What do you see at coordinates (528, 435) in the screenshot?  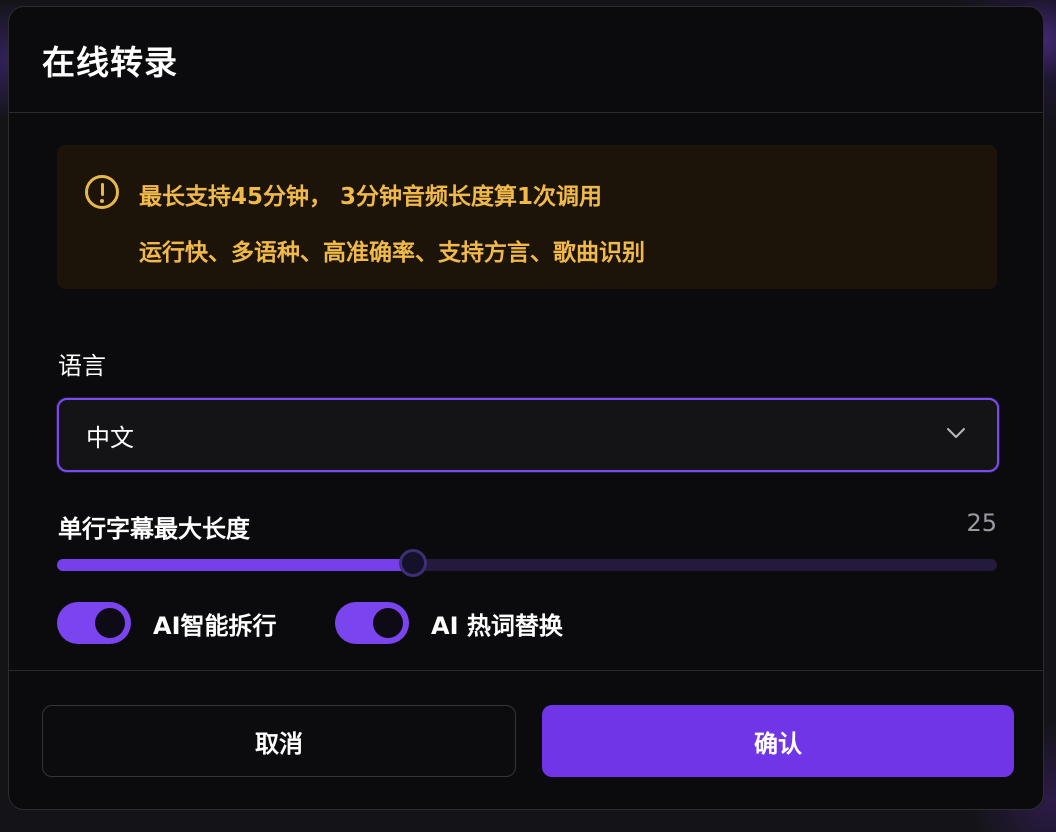 I see `language-select: 中文` at bounding box center [528, 435].